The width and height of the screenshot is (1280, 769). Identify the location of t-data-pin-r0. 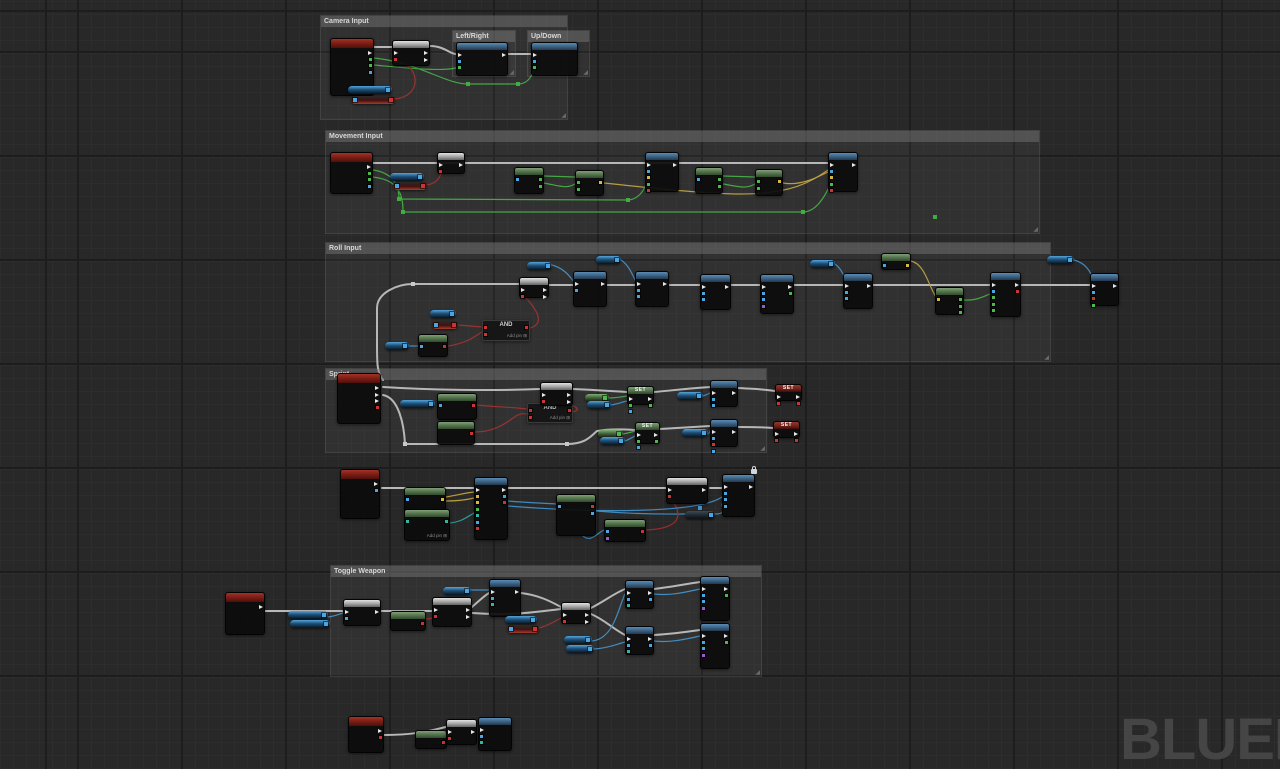
(446, 521).